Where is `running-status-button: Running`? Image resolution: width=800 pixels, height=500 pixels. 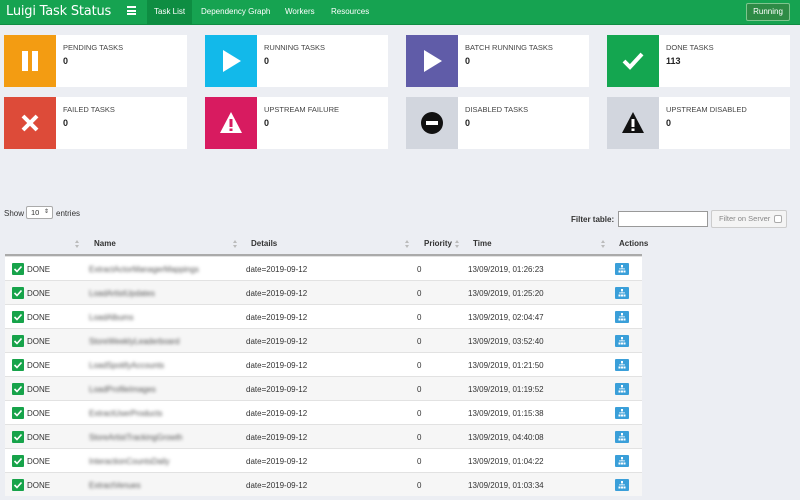
running-status-button: Running is located at coordinates (768, 12).